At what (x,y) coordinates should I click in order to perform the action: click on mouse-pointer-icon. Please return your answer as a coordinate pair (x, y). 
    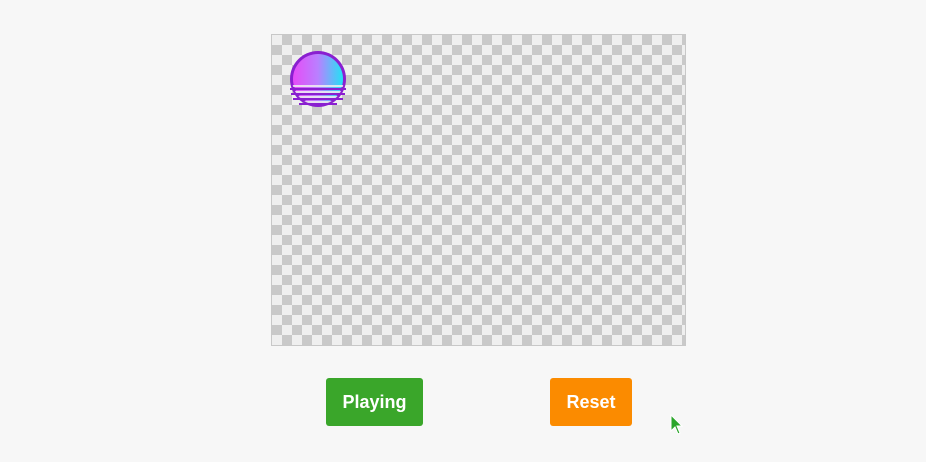
    Looking at the image, I should click on (677, 424).